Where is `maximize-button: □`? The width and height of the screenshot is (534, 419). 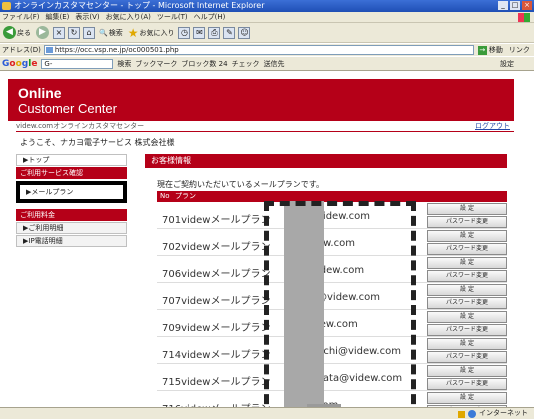
maximize-button: □ is located at coordinates (515, 5).